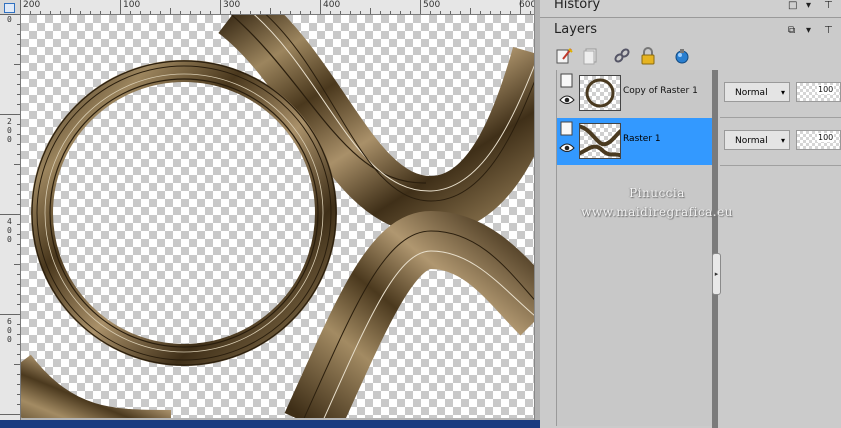  I want to click on lock-icon, so click(648, 56).